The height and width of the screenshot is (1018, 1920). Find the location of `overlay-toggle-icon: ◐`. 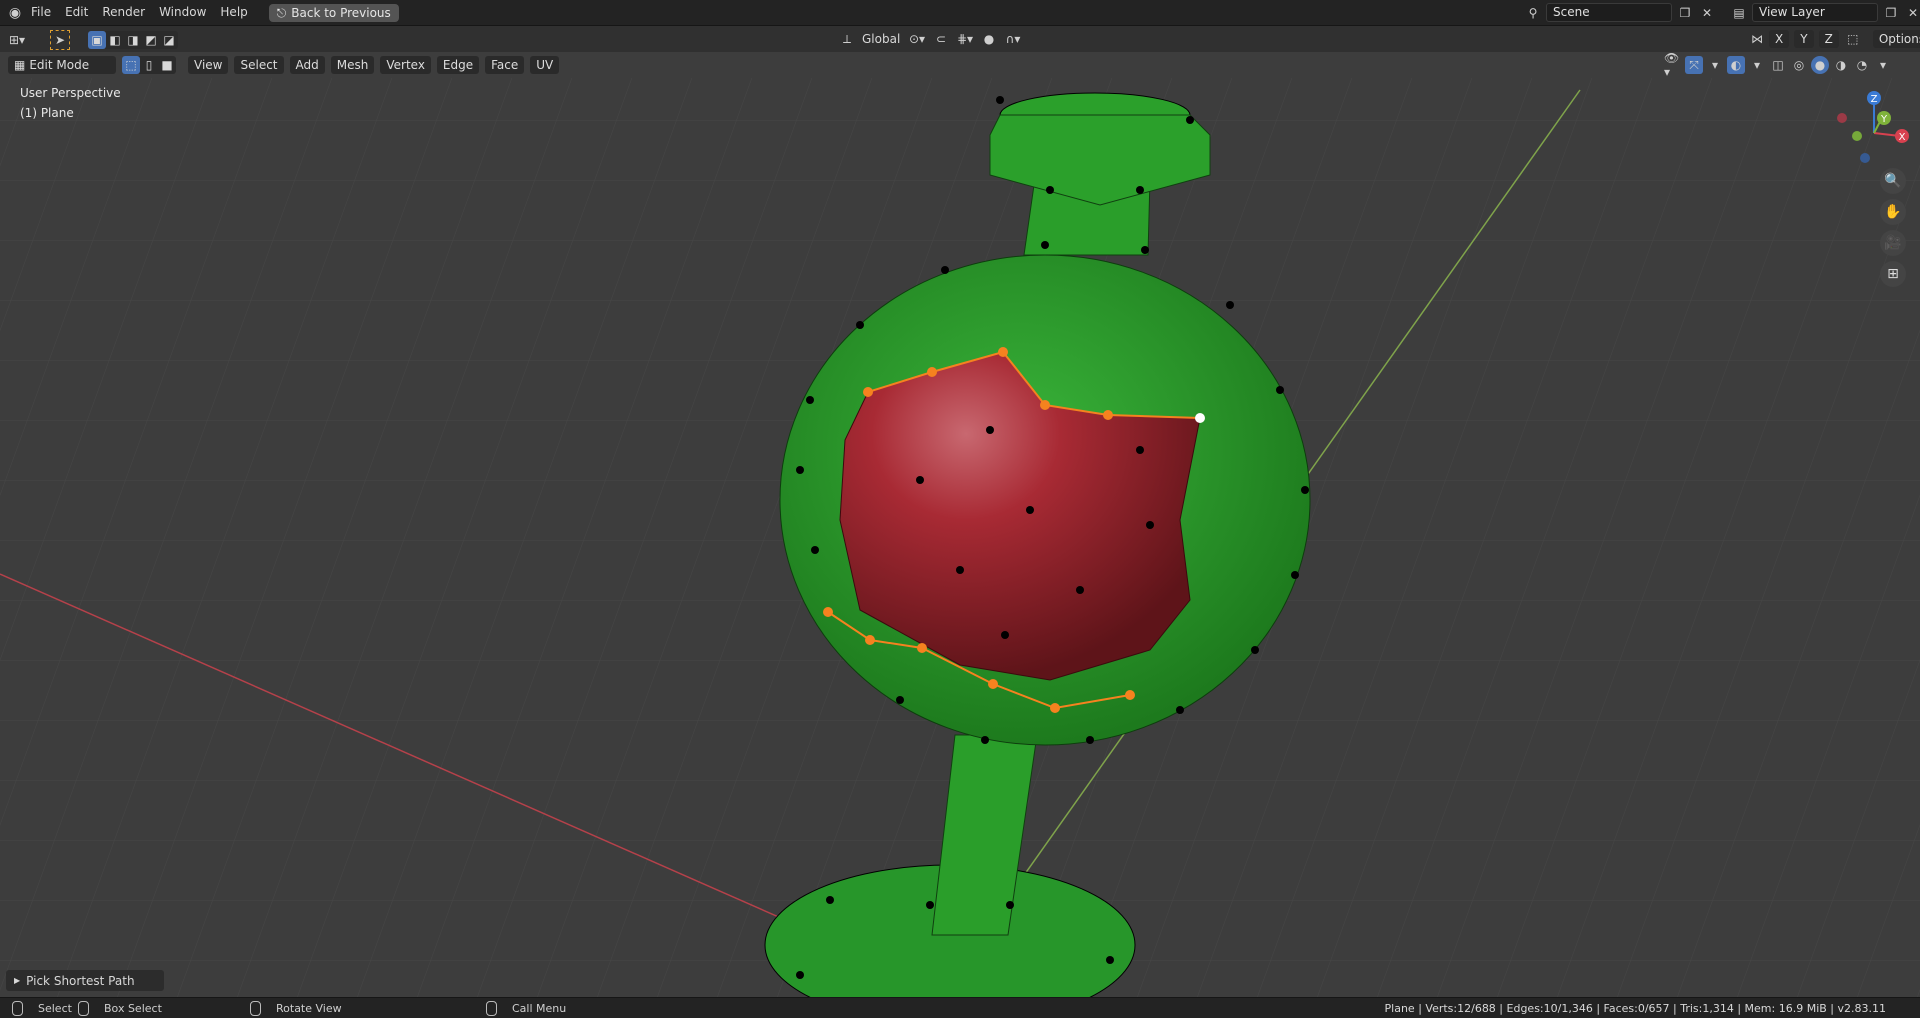

overlay-toggle-icon: ◐ is located at coordinates (1736, 65).